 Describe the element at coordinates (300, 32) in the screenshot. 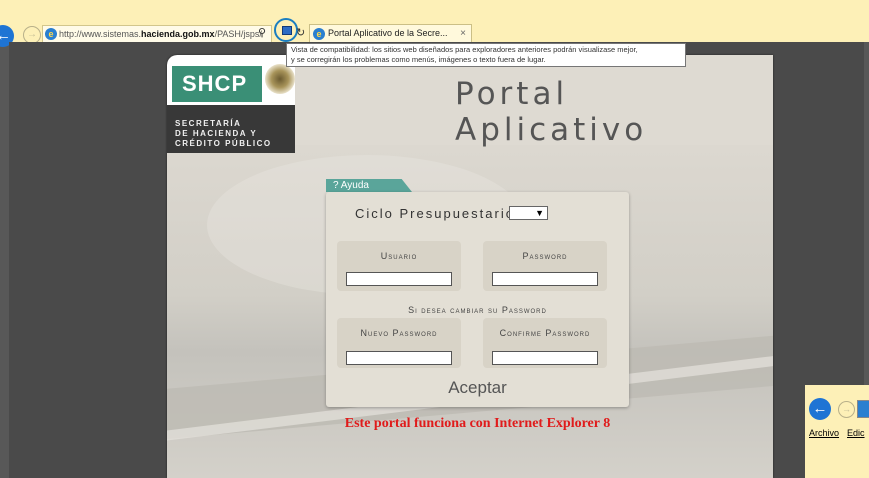

I see `refresh-icon: ↻` at that location.